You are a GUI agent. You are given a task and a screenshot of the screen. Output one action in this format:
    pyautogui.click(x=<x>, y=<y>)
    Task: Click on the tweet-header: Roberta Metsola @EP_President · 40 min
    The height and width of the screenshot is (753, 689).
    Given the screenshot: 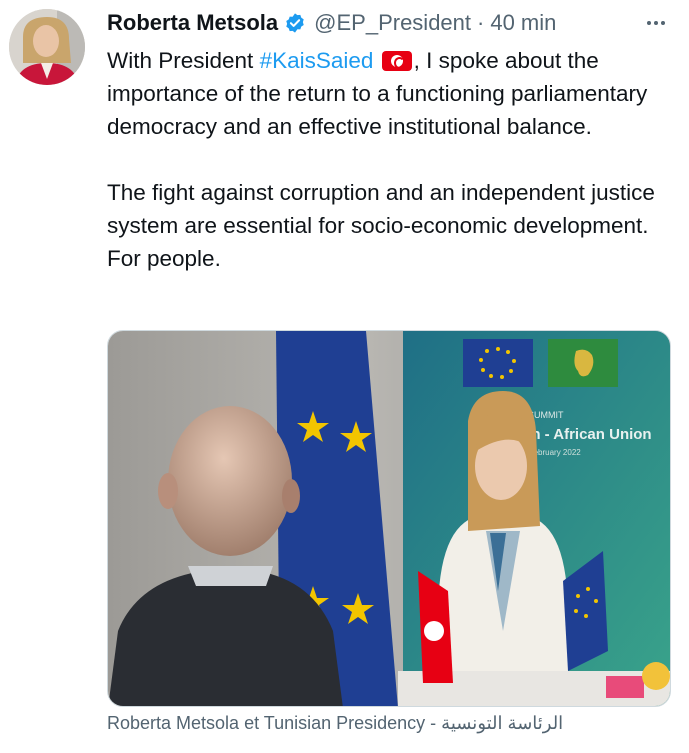 What is the action you would take?
    pyautogui.click(x=392, y=23)
    